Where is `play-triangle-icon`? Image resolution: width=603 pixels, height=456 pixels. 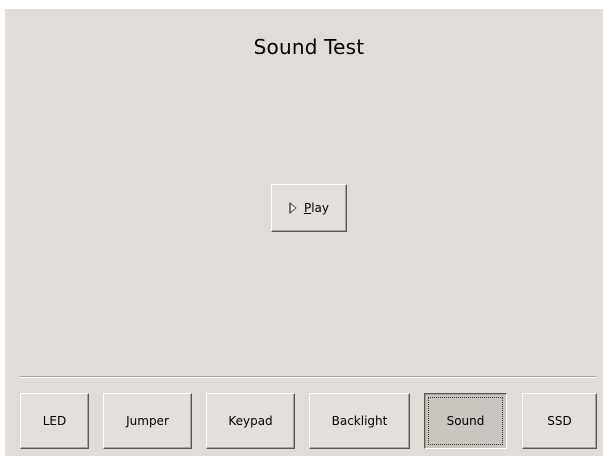 play-triangle-icon is located at coordinates (293, 208).